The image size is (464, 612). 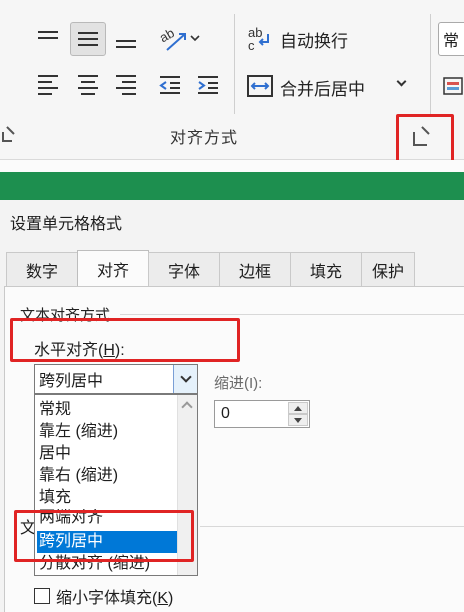 I want to click on conditional-format-button, so click(x=452, y=86).